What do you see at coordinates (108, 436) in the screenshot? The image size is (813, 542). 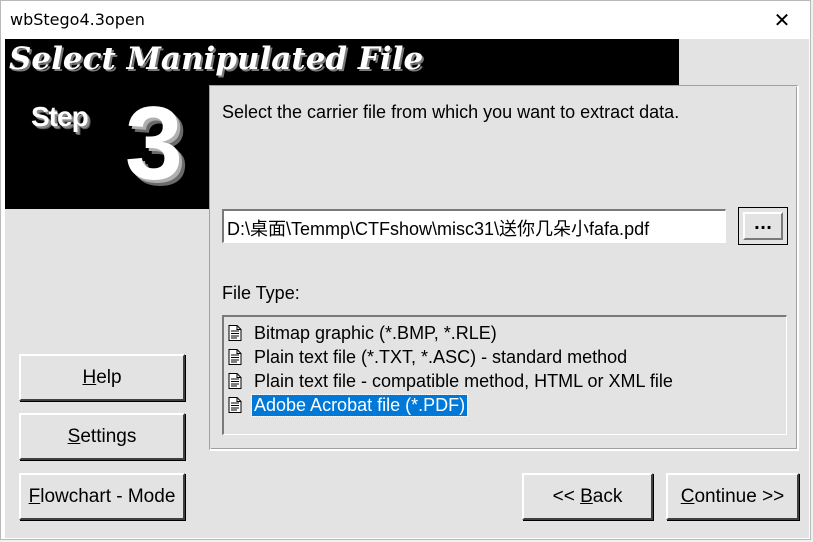 I see `settings-button-label: ettings` at bounding box center [108, 436].